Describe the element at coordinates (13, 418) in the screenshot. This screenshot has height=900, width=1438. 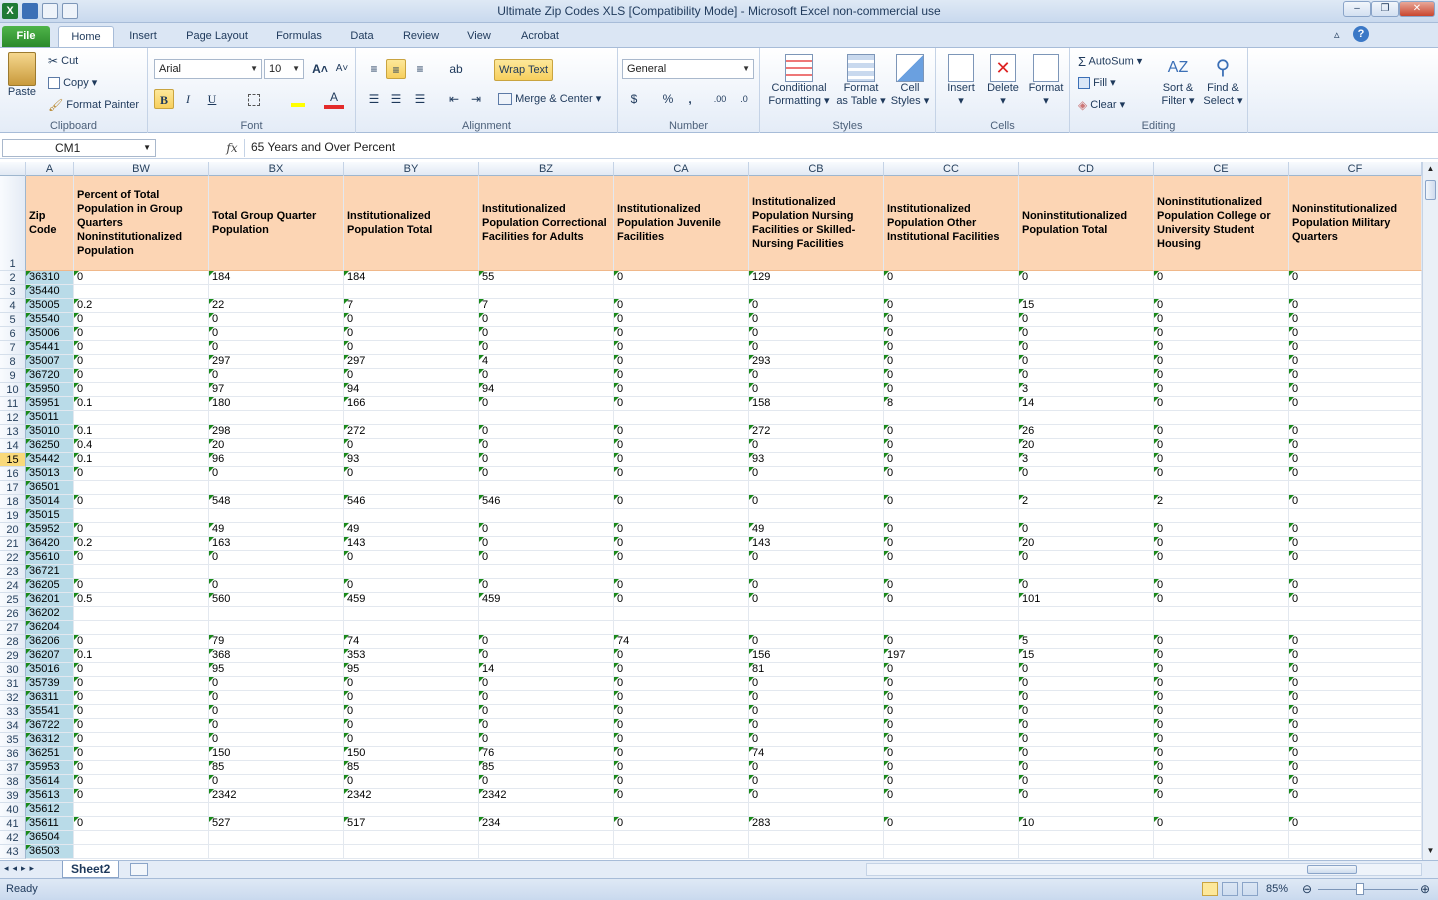
I see `row-header: 12` at that location.